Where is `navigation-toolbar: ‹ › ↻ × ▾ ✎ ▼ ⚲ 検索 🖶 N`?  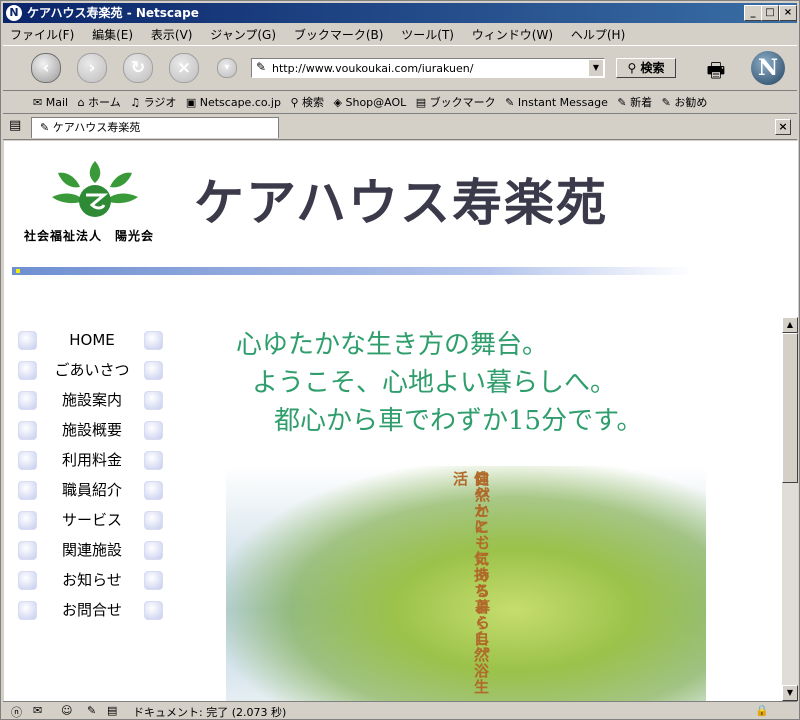 navigation-toolbar: ‹ › ↻ × ▾ ✎ ▼ ⚲ 検索 🖶 N is located at coordinates (400, 68).